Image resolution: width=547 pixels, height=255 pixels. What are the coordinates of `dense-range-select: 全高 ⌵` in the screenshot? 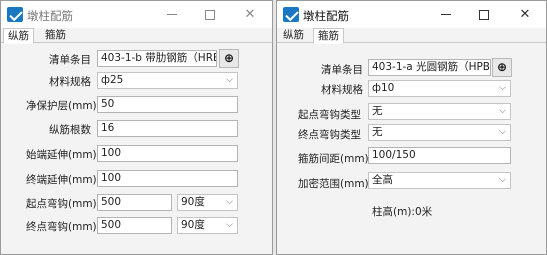 It's located at (439, 180).